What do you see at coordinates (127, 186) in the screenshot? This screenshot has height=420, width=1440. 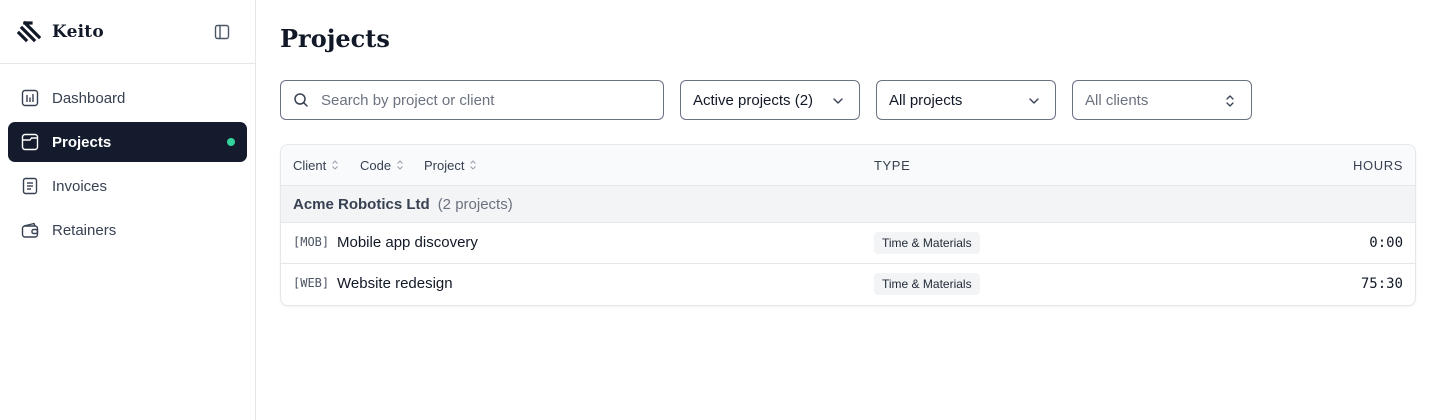 I see `sidebar-item-invoices: Invoices` at bounding box center [127, 186].